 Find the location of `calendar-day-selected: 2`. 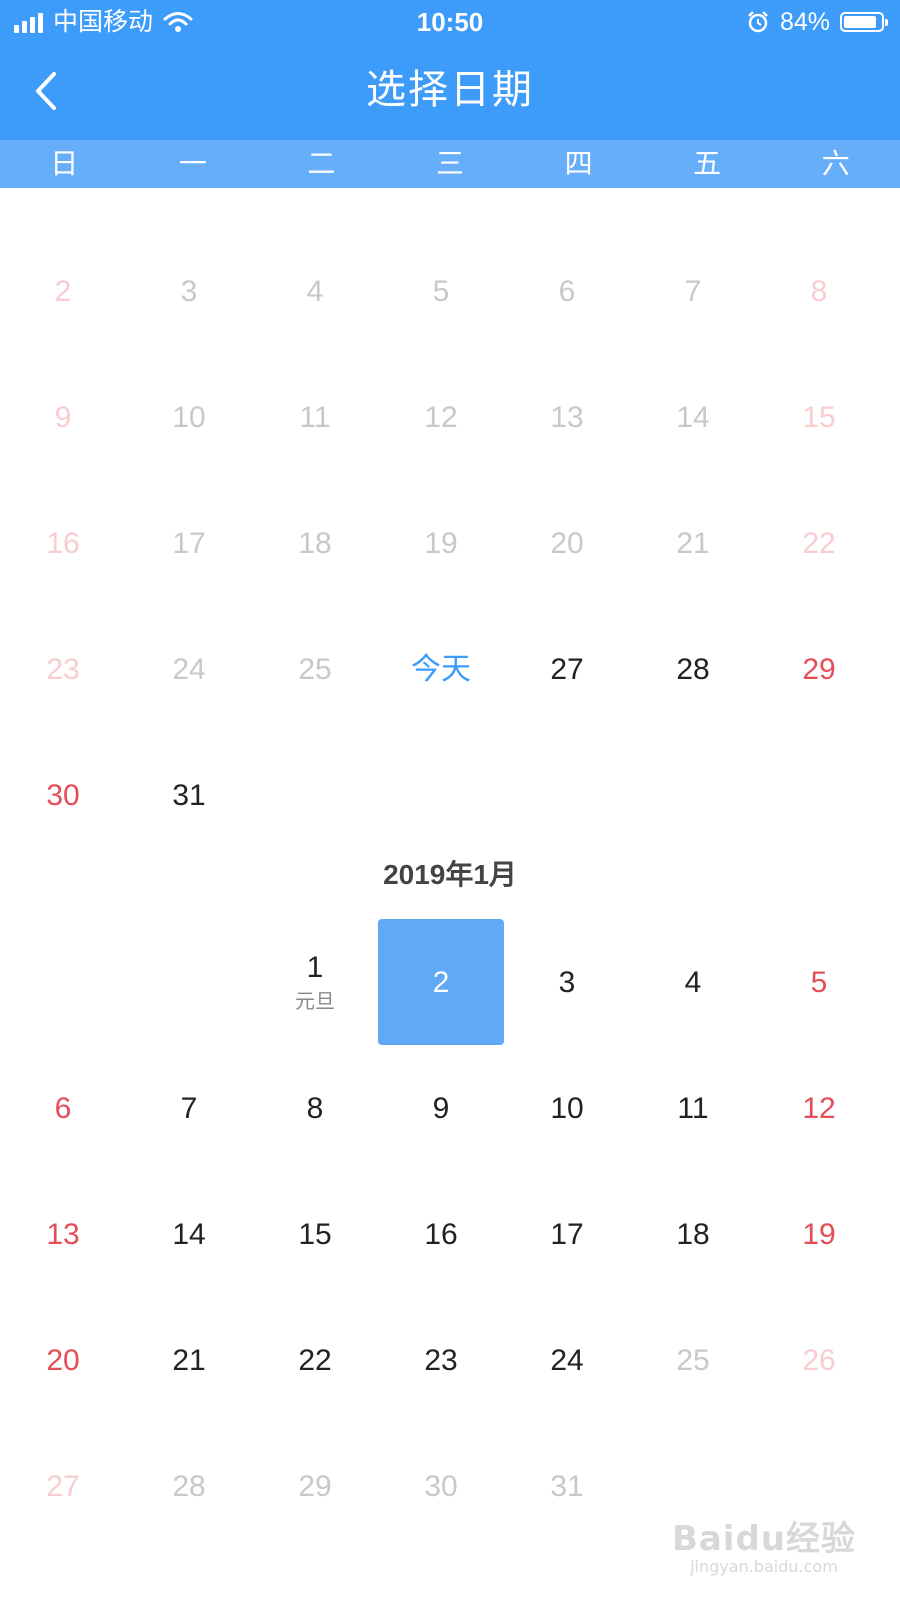

calendar-day-selected: 2 is located at coordinates (441, 982).